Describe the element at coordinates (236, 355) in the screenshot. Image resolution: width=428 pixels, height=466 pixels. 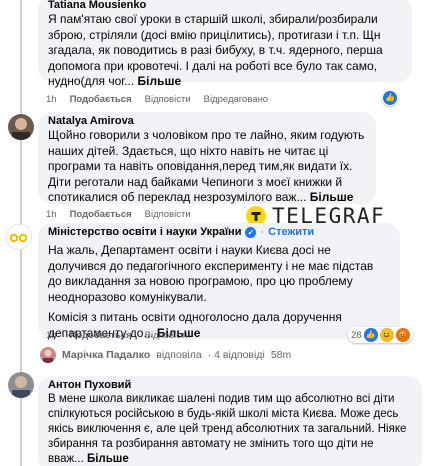
I see `replies-count: · 4 відповіді` at that location.